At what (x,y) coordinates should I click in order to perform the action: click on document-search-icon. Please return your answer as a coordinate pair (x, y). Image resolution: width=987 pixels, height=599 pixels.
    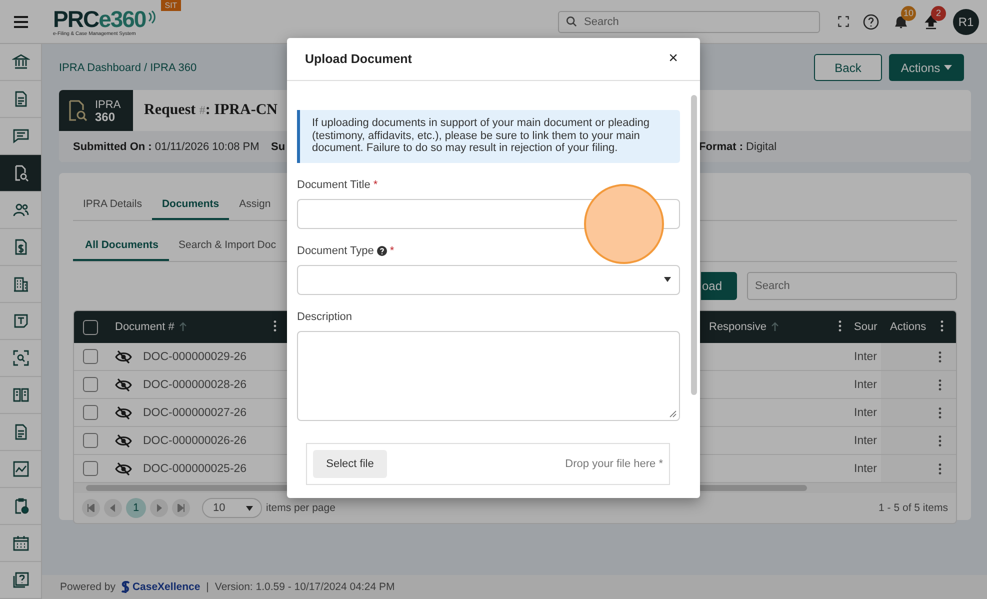
    Looking at the image, I should click on (78, 110).